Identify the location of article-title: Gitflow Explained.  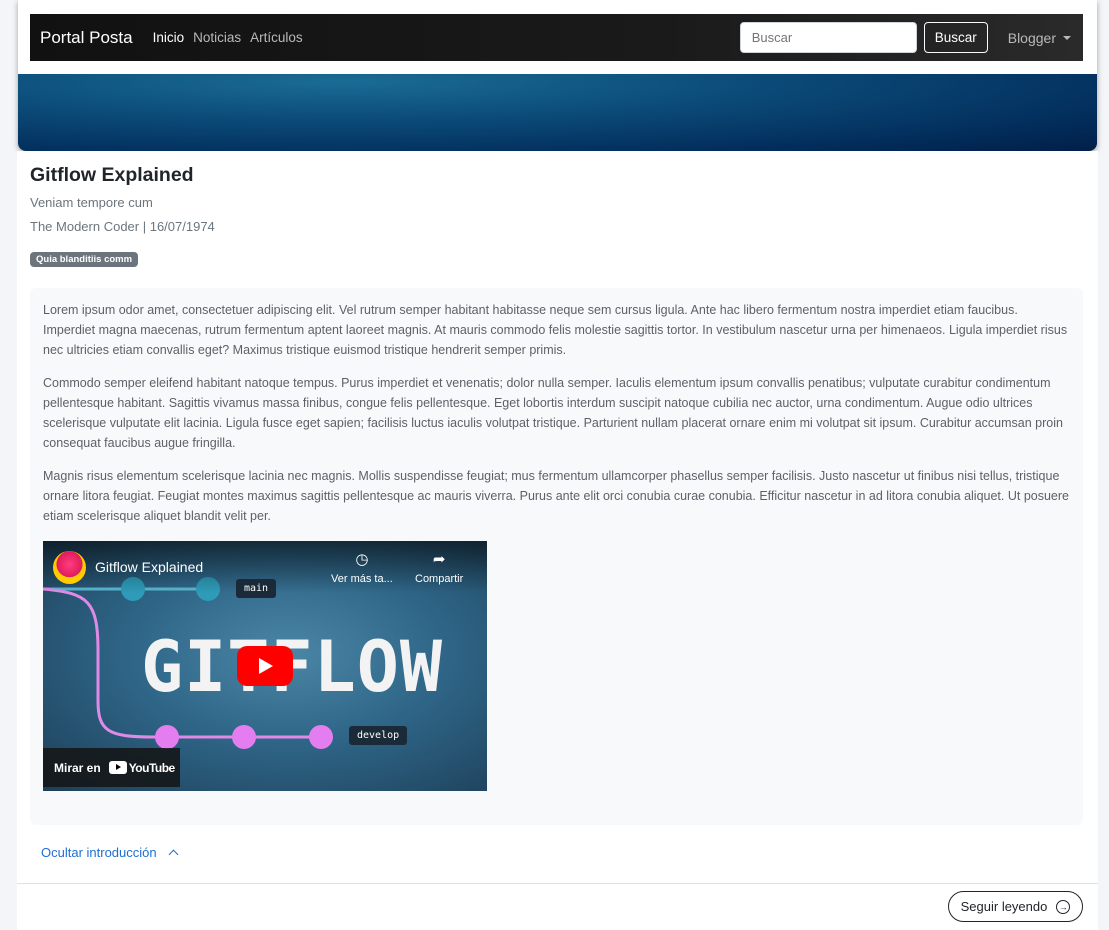
(112, 175).